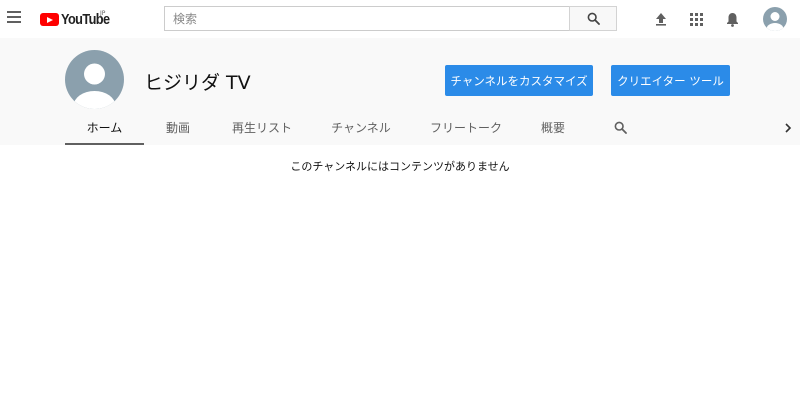 The height and width of the screenshot is (407, 800). I want to click on apps-icon, so click(696, 19).